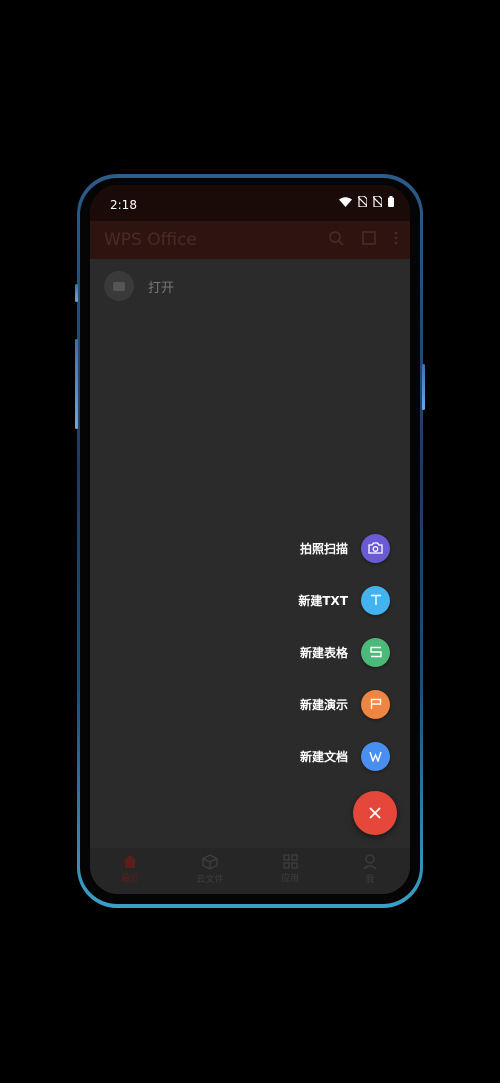 This screenshot has width=500, height=1083. Describe the element at coordinates (210, 880) in the screenshot. I see `nav-label-cloud: 云文件` at that location.